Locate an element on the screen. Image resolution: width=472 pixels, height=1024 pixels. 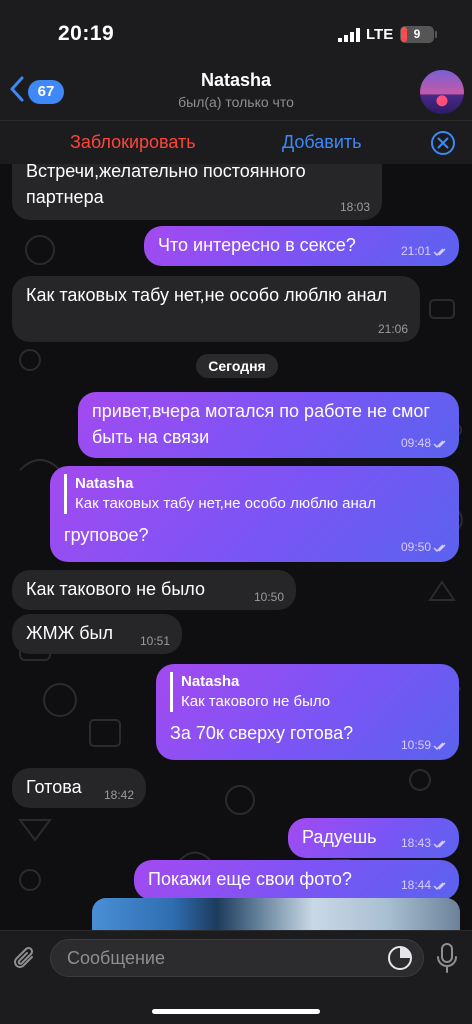
message-text: Встречи,желательно постоянного партнера is located at coordinates (166, 185).